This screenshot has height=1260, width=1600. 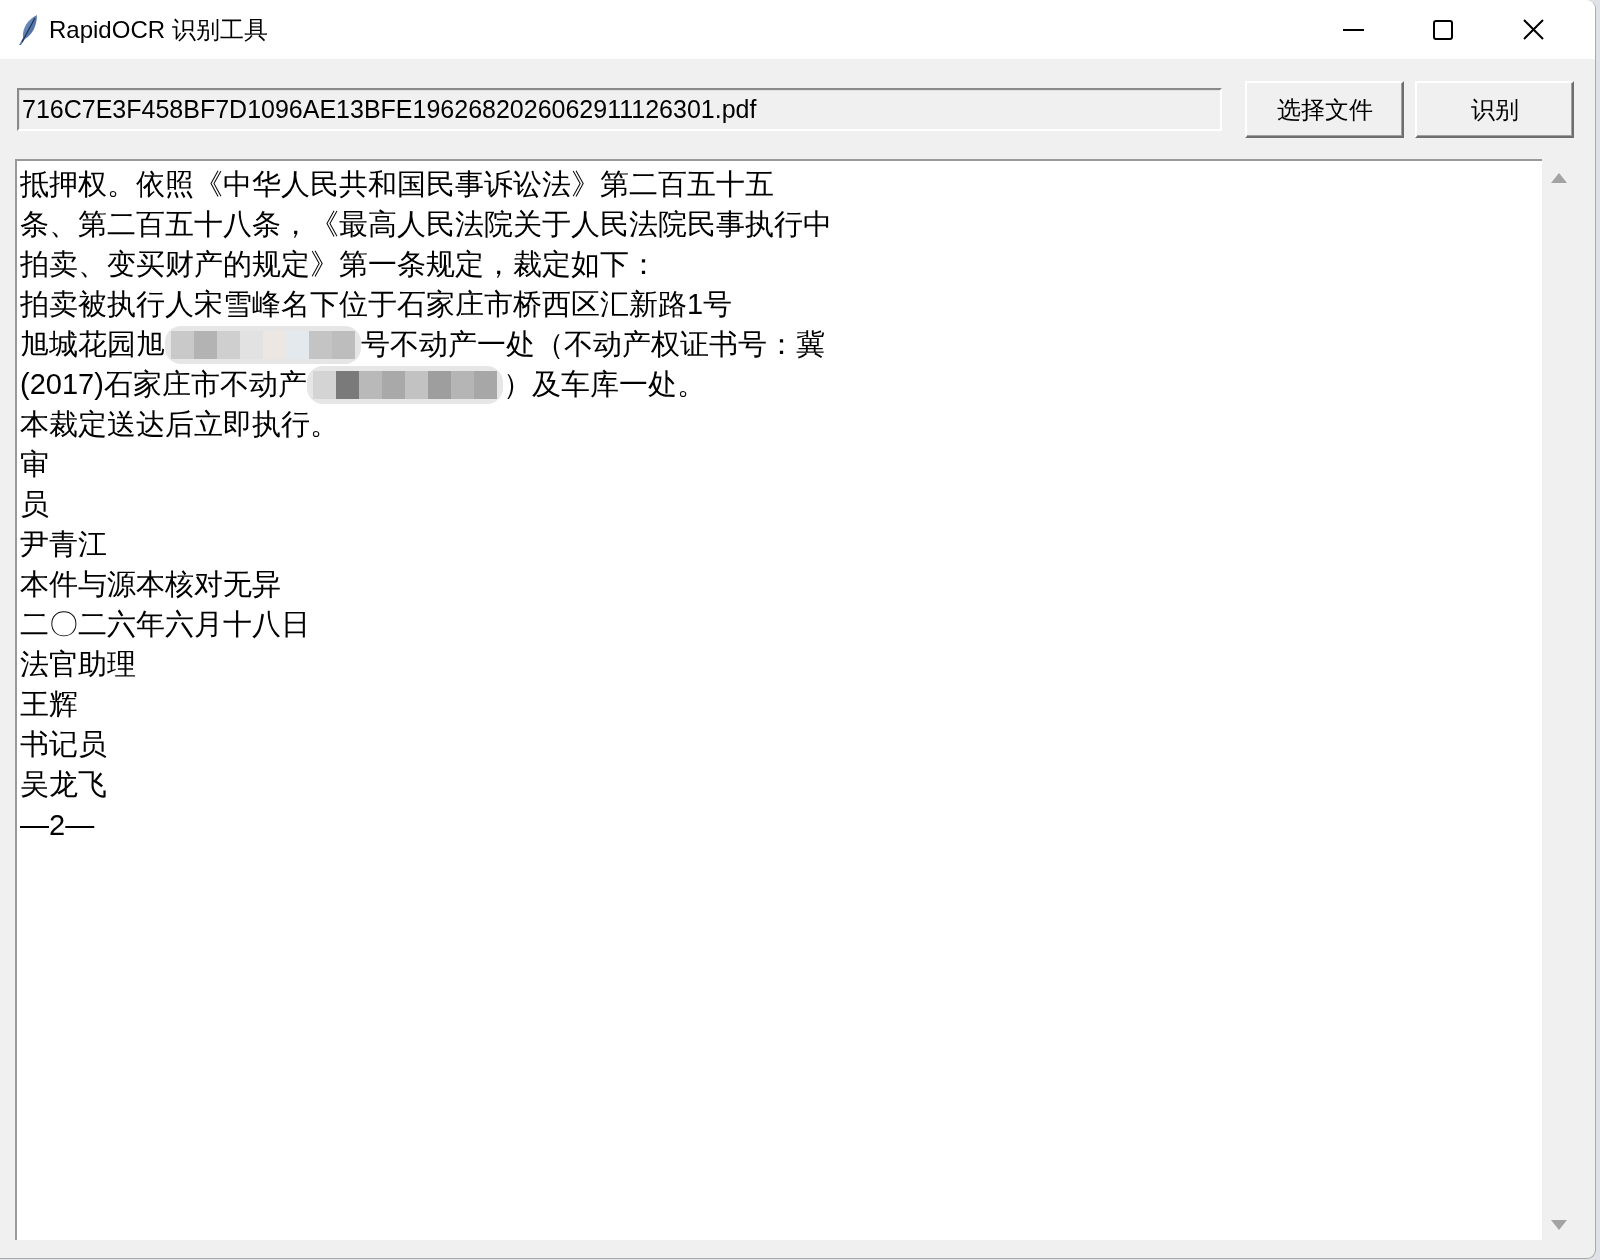 What do you see at coordinates (1494, 109) in the screenshot?
I see `recognize-button: 识别` at bounding box center [1494, 109].